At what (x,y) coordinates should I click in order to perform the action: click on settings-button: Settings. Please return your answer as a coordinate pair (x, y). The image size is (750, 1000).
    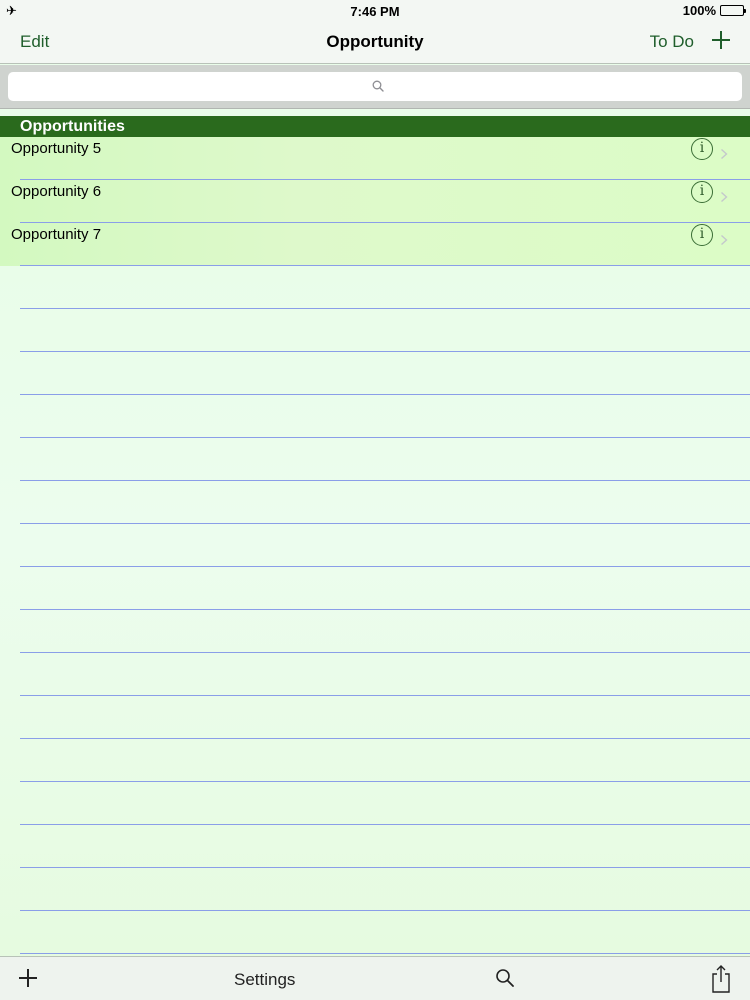
    Looking at the image, I should click on (264, 980).